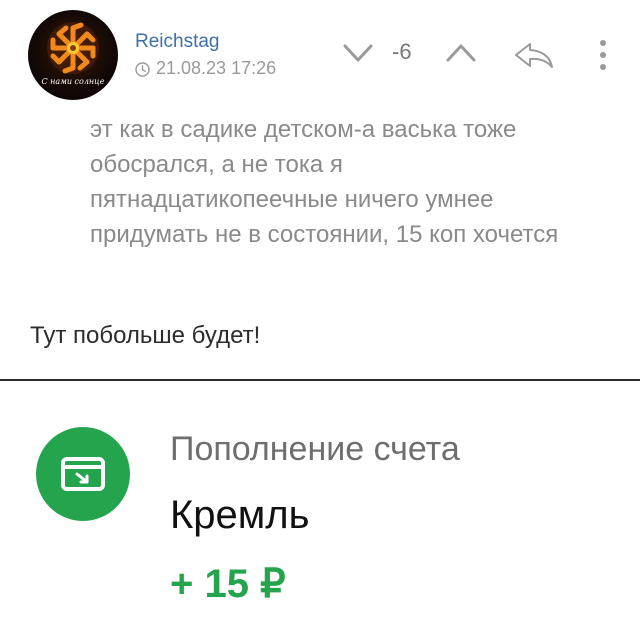 The width and height of the screenshot is (640, 635). Describe the element at coordinates (145, 335) in the screenshot. I see `comment-text: Тут побольше будет!` at that location.